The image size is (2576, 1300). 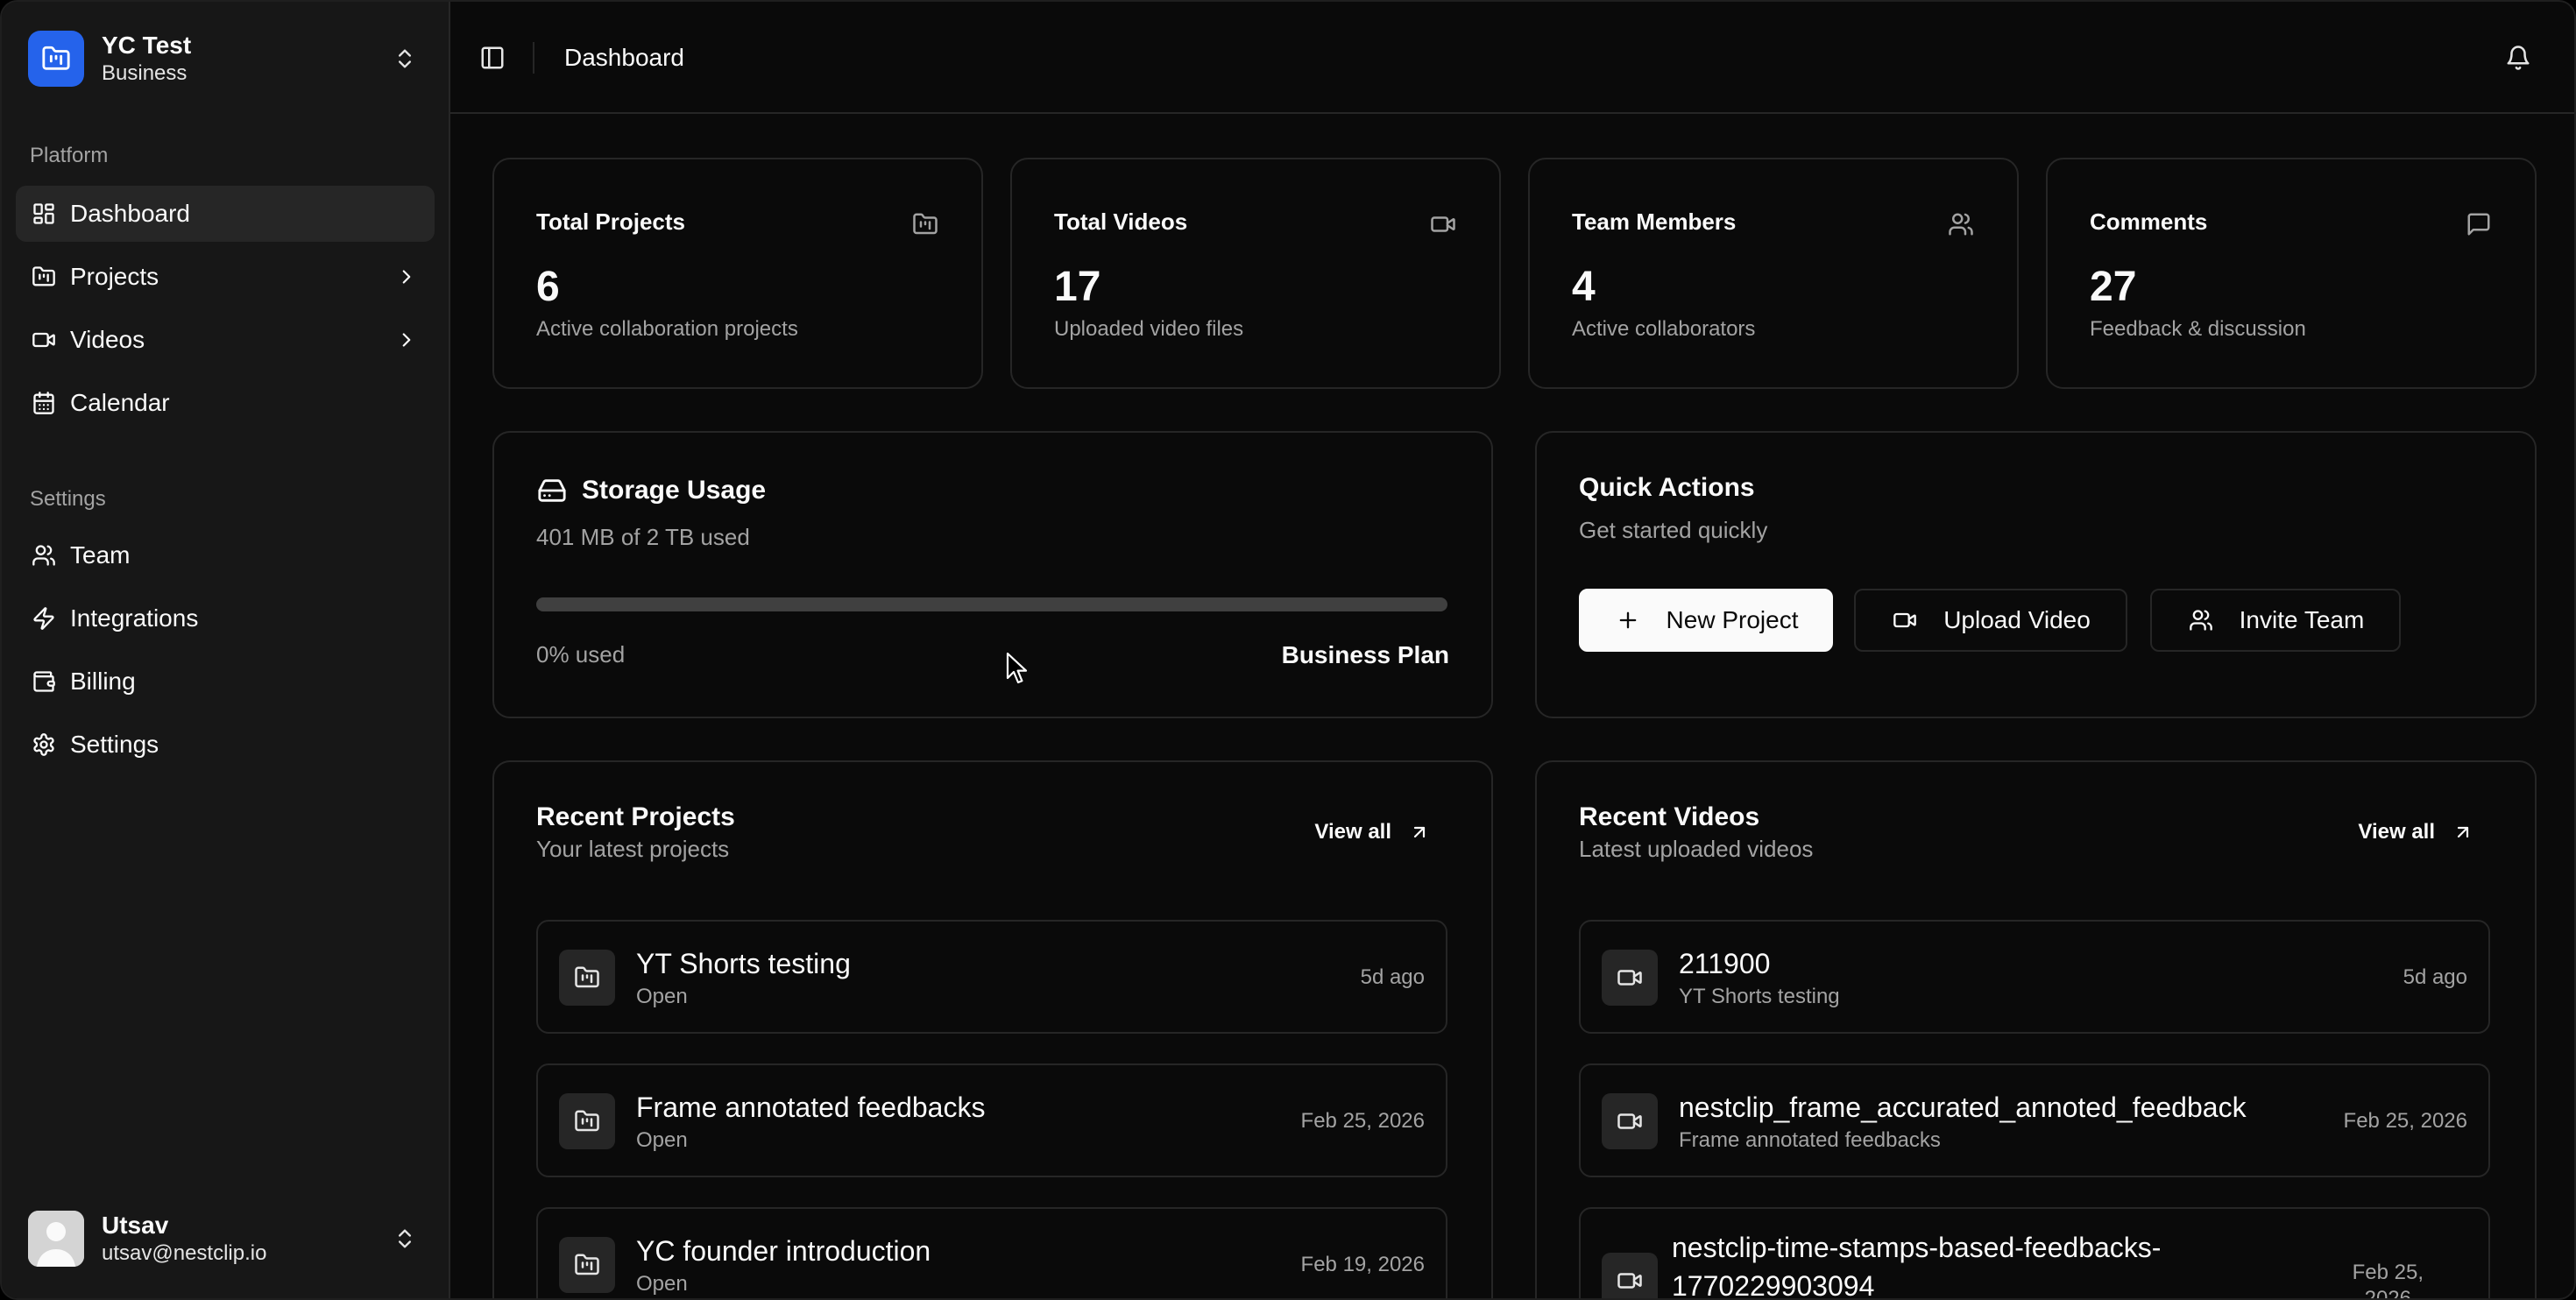 What do you see at coordinates (44, 682) in the screenshot?
I see `wallet-icon` at bounding box center [44, 682].